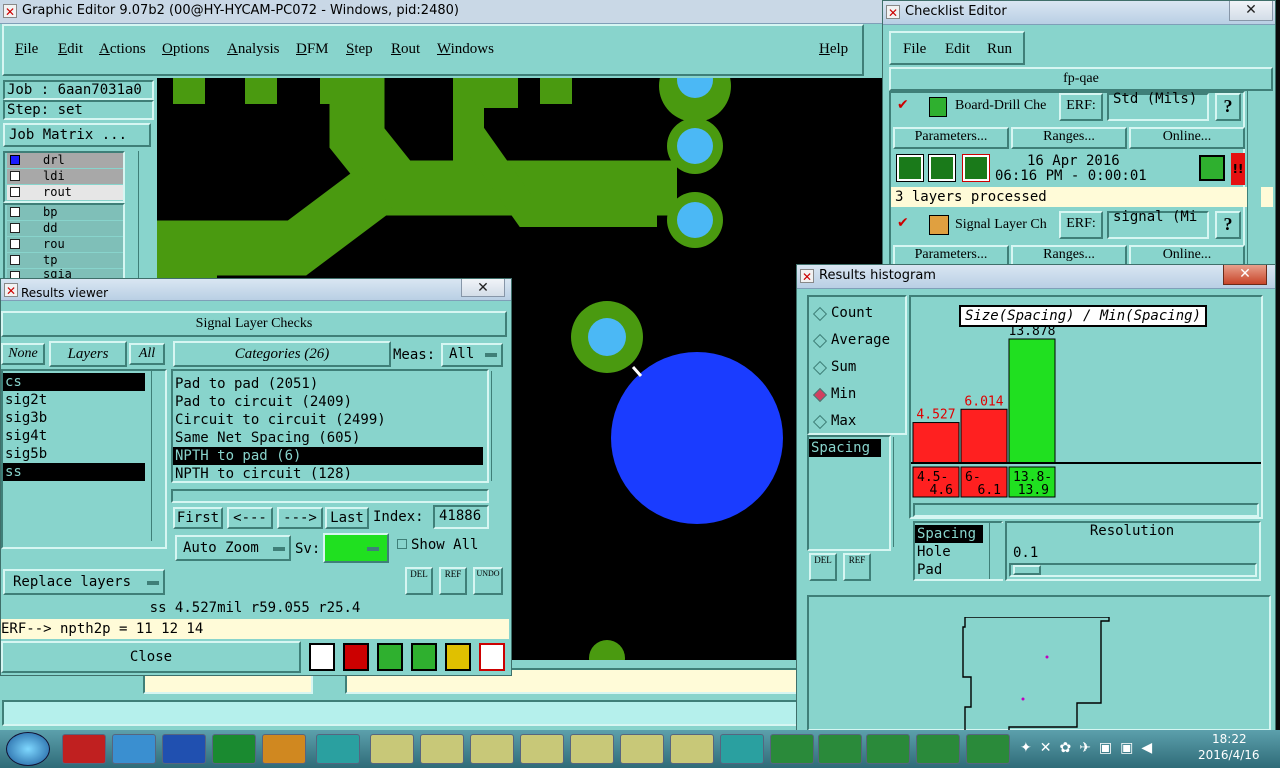 This screenshot has height=768, width=1280. I want to click on menu-windows: Windows, so click(465, 49).